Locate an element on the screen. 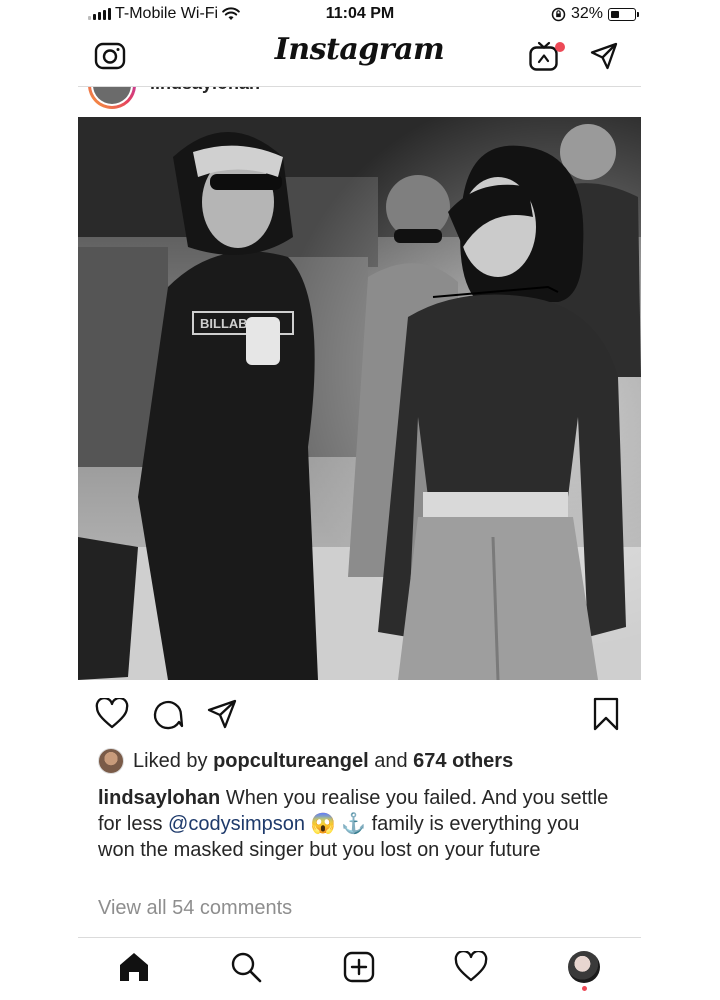 This screenshot has height=1000, width=720. search-icon is located at coordinates (246, 967).